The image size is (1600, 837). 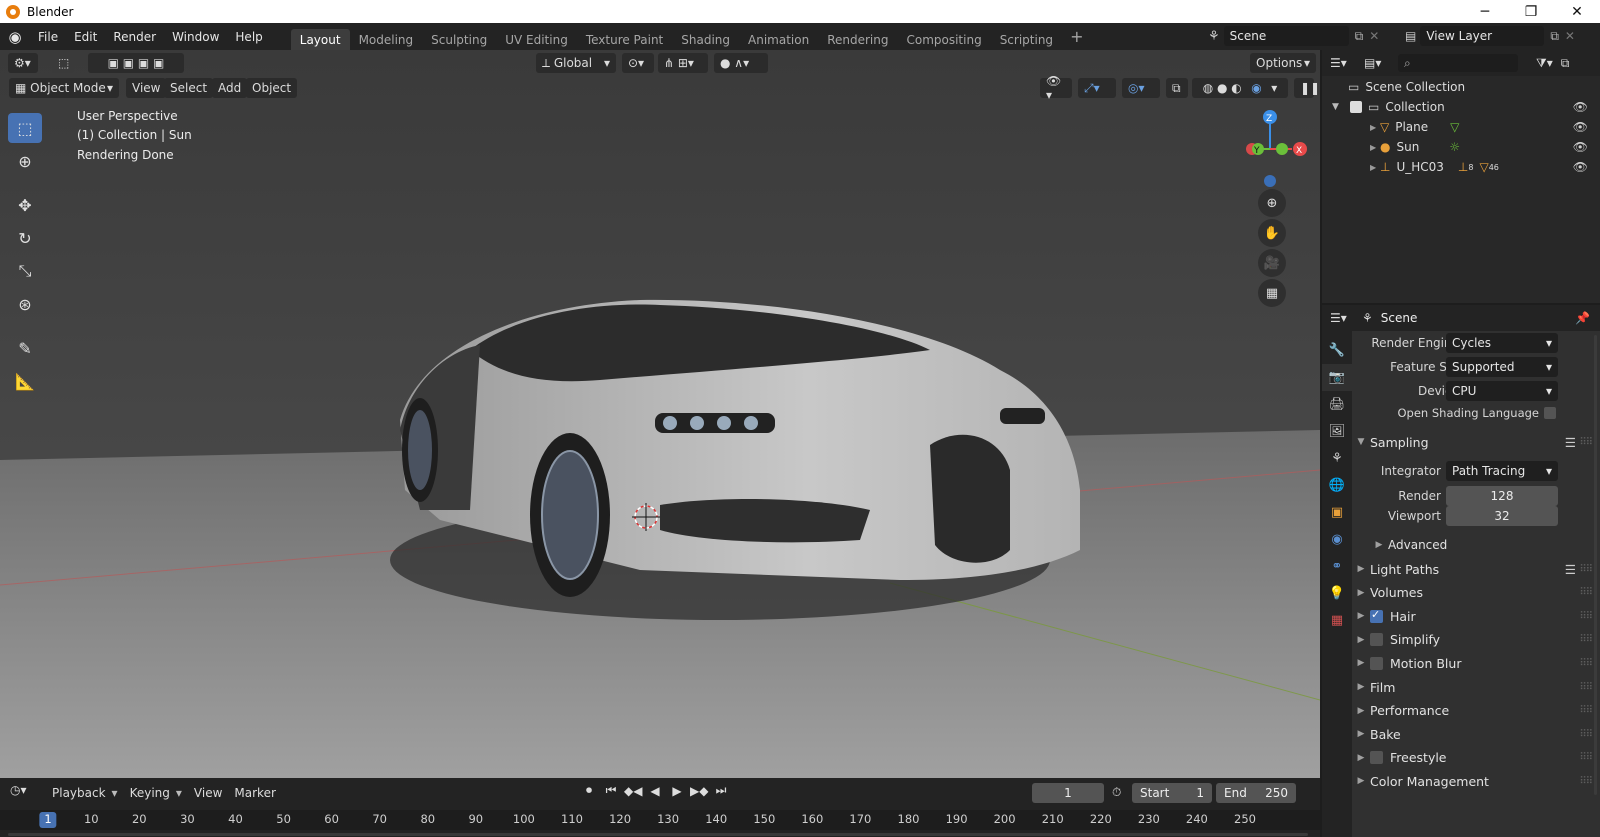 I want to click on timeline-menu-playback: Playback, so click(x=79, y=793).